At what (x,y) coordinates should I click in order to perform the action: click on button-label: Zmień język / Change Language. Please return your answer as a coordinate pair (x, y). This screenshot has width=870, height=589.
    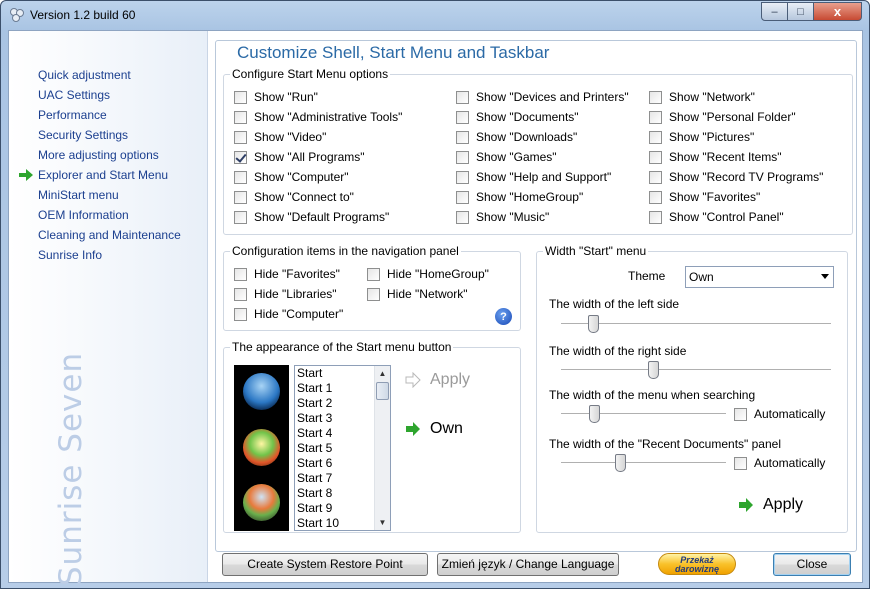
    Looking at the image, I should click on (528, 564).